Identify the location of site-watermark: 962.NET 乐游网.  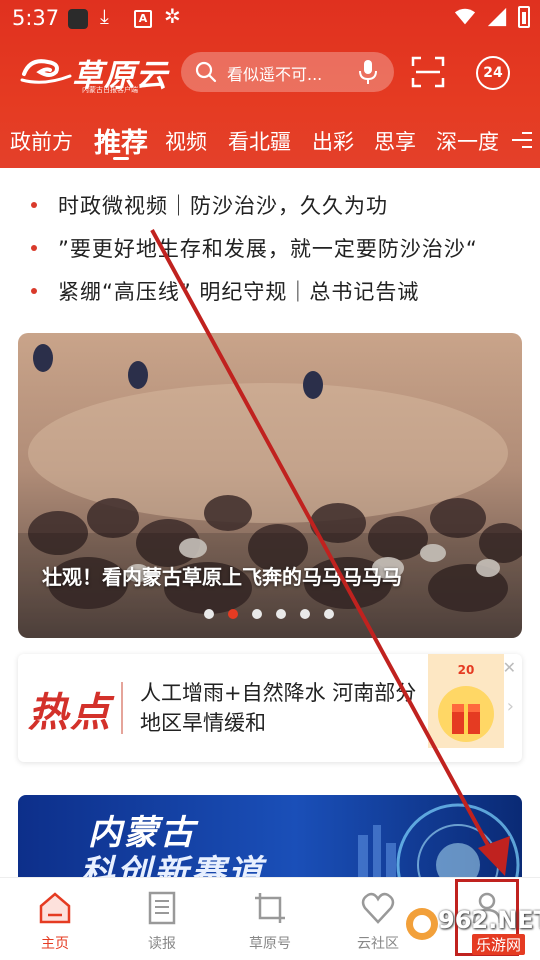
(472, 930).